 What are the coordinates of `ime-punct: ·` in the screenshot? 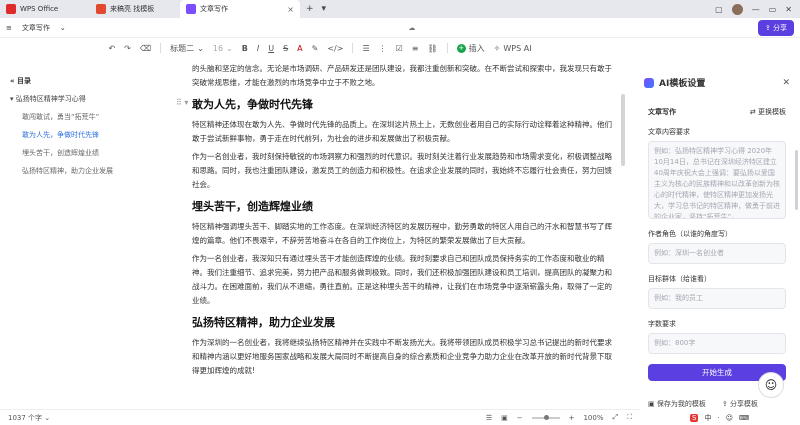 It's located at (718, 418).